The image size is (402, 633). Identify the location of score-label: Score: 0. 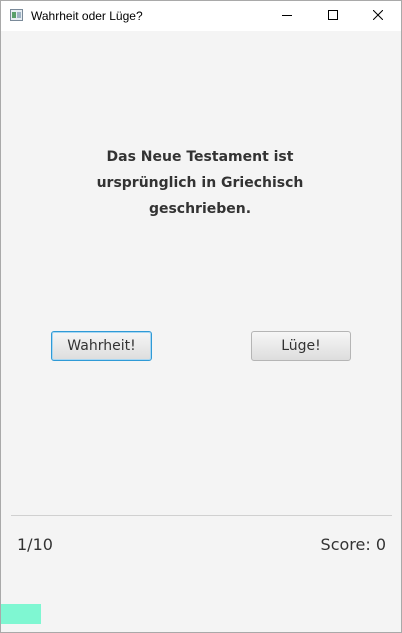
(353, 544).